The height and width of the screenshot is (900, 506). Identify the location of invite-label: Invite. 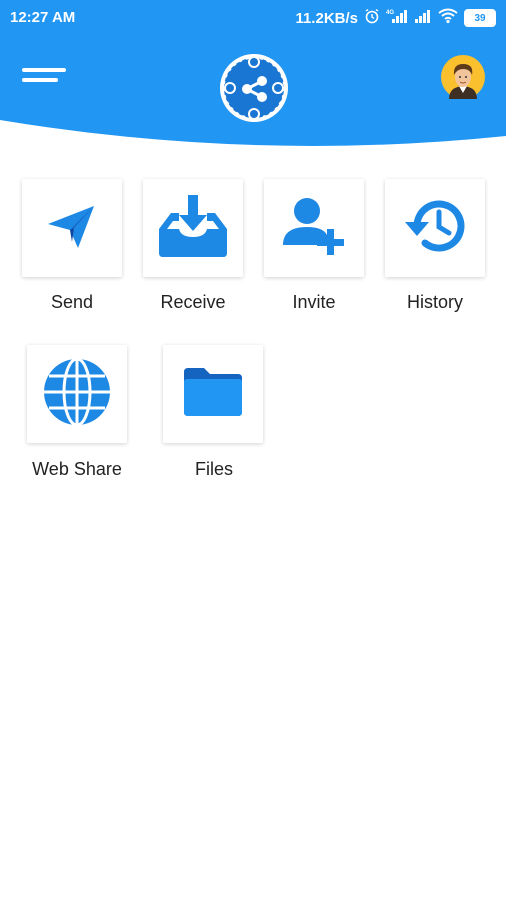
(314, 302).